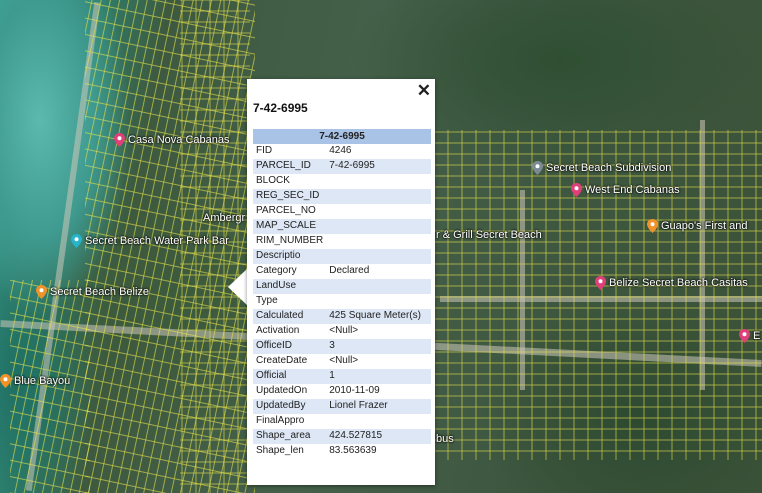 The height and width of the screenshot is (493, 762). Describe the element at coordinates (378, 406) in the screenshot. I see `attribute-value: Lionel Frazer` at that location.